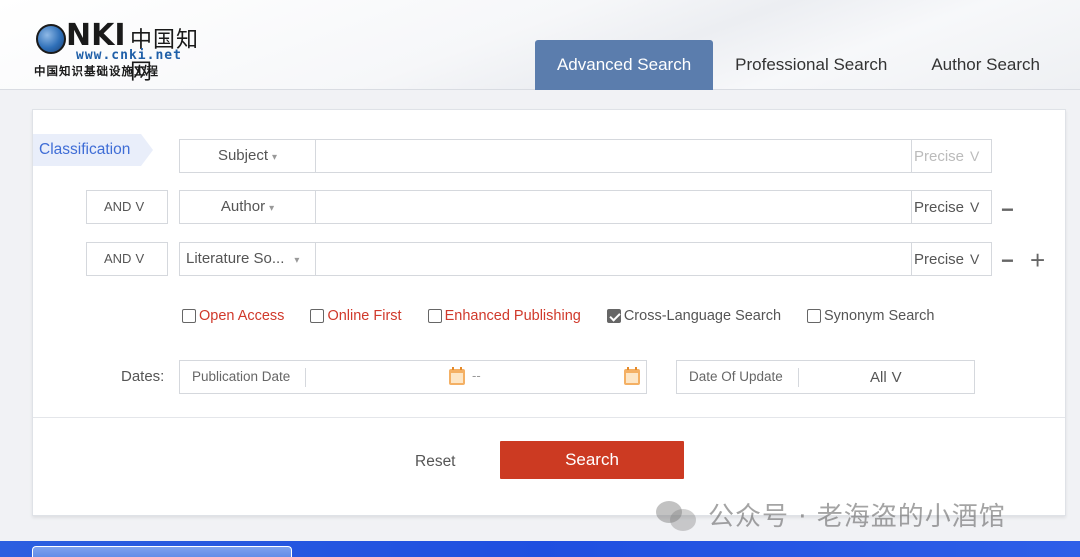 Image resolution: width=1080 pixels, height=557 pixels. What do you see at coordinates (585, 259) in the screenshot?
I see `search-row-3: Literature So... ▾ Precise V` at bounding box center [585, 259].